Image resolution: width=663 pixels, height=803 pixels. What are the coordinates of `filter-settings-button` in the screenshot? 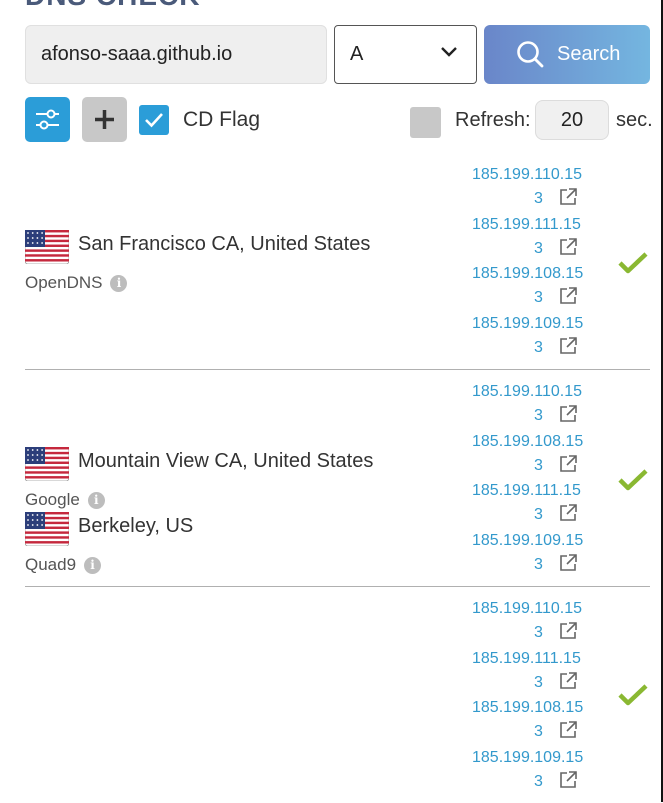 It's located at (47, 119).